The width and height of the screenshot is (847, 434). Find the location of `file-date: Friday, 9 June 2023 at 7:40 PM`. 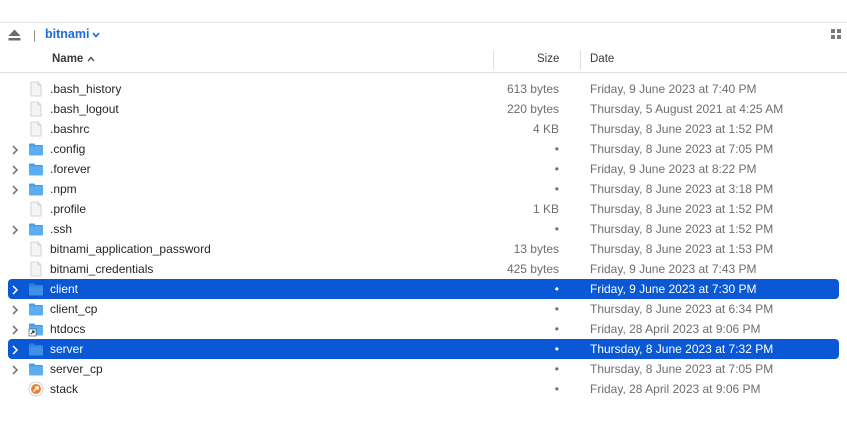

file-date: Friday, 9 June 2023 at 7:40 PM is located at coordinates (673, 89).